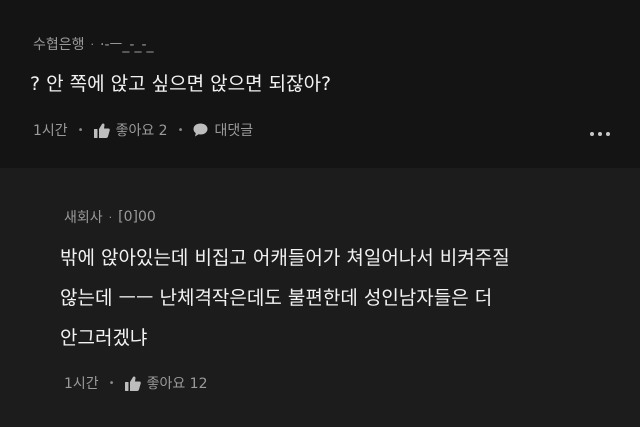 The image size is (640, 427). Describe the element at coordinates (127, 45) in the screenshot. I see `comment-nickname: ·-ㅡ_-_-_` at that location.